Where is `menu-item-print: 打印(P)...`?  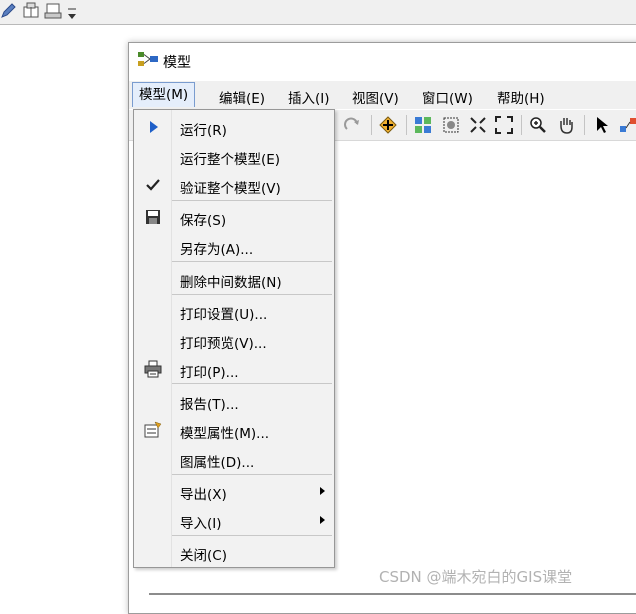 menu-item-print: 打印(P)... is located at coordinates (234, 369).